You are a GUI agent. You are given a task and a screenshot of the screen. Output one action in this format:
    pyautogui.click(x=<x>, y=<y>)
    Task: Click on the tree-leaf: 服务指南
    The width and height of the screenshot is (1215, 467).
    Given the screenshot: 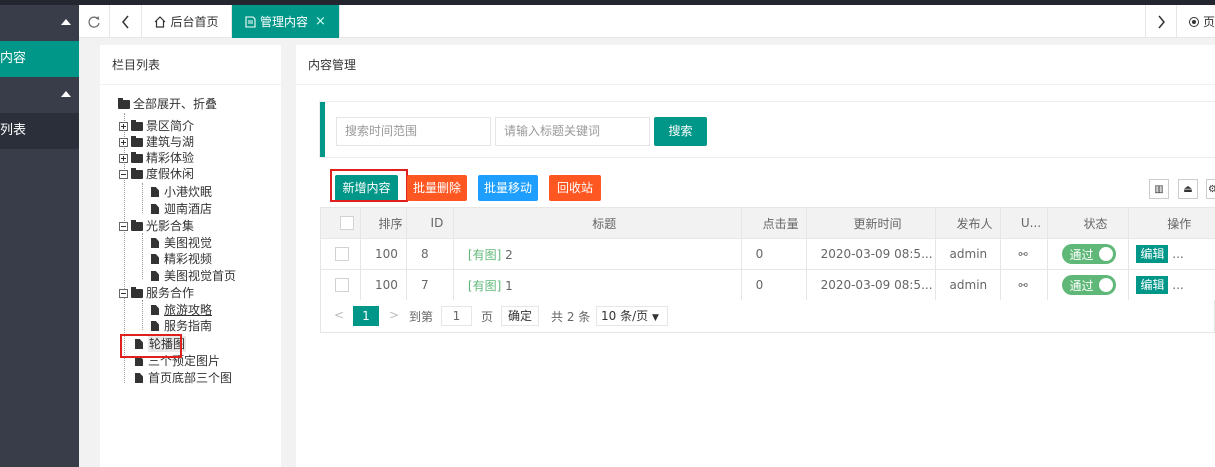 What is the action you would take?
    pyautogui.click(x=181, y=326)
    